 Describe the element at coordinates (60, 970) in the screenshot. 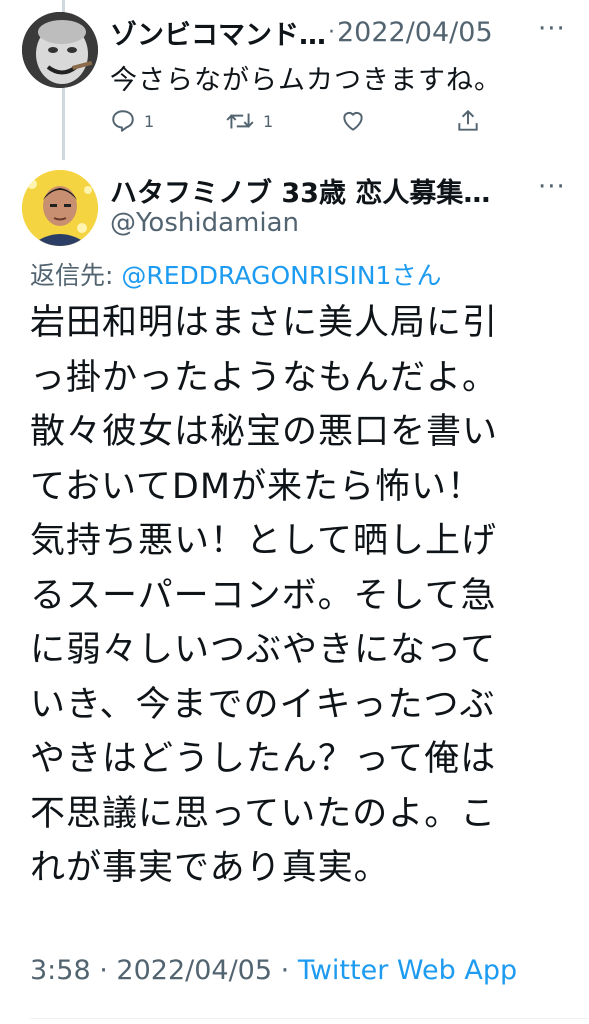

I see `tweet-time: 3:58` at that location.